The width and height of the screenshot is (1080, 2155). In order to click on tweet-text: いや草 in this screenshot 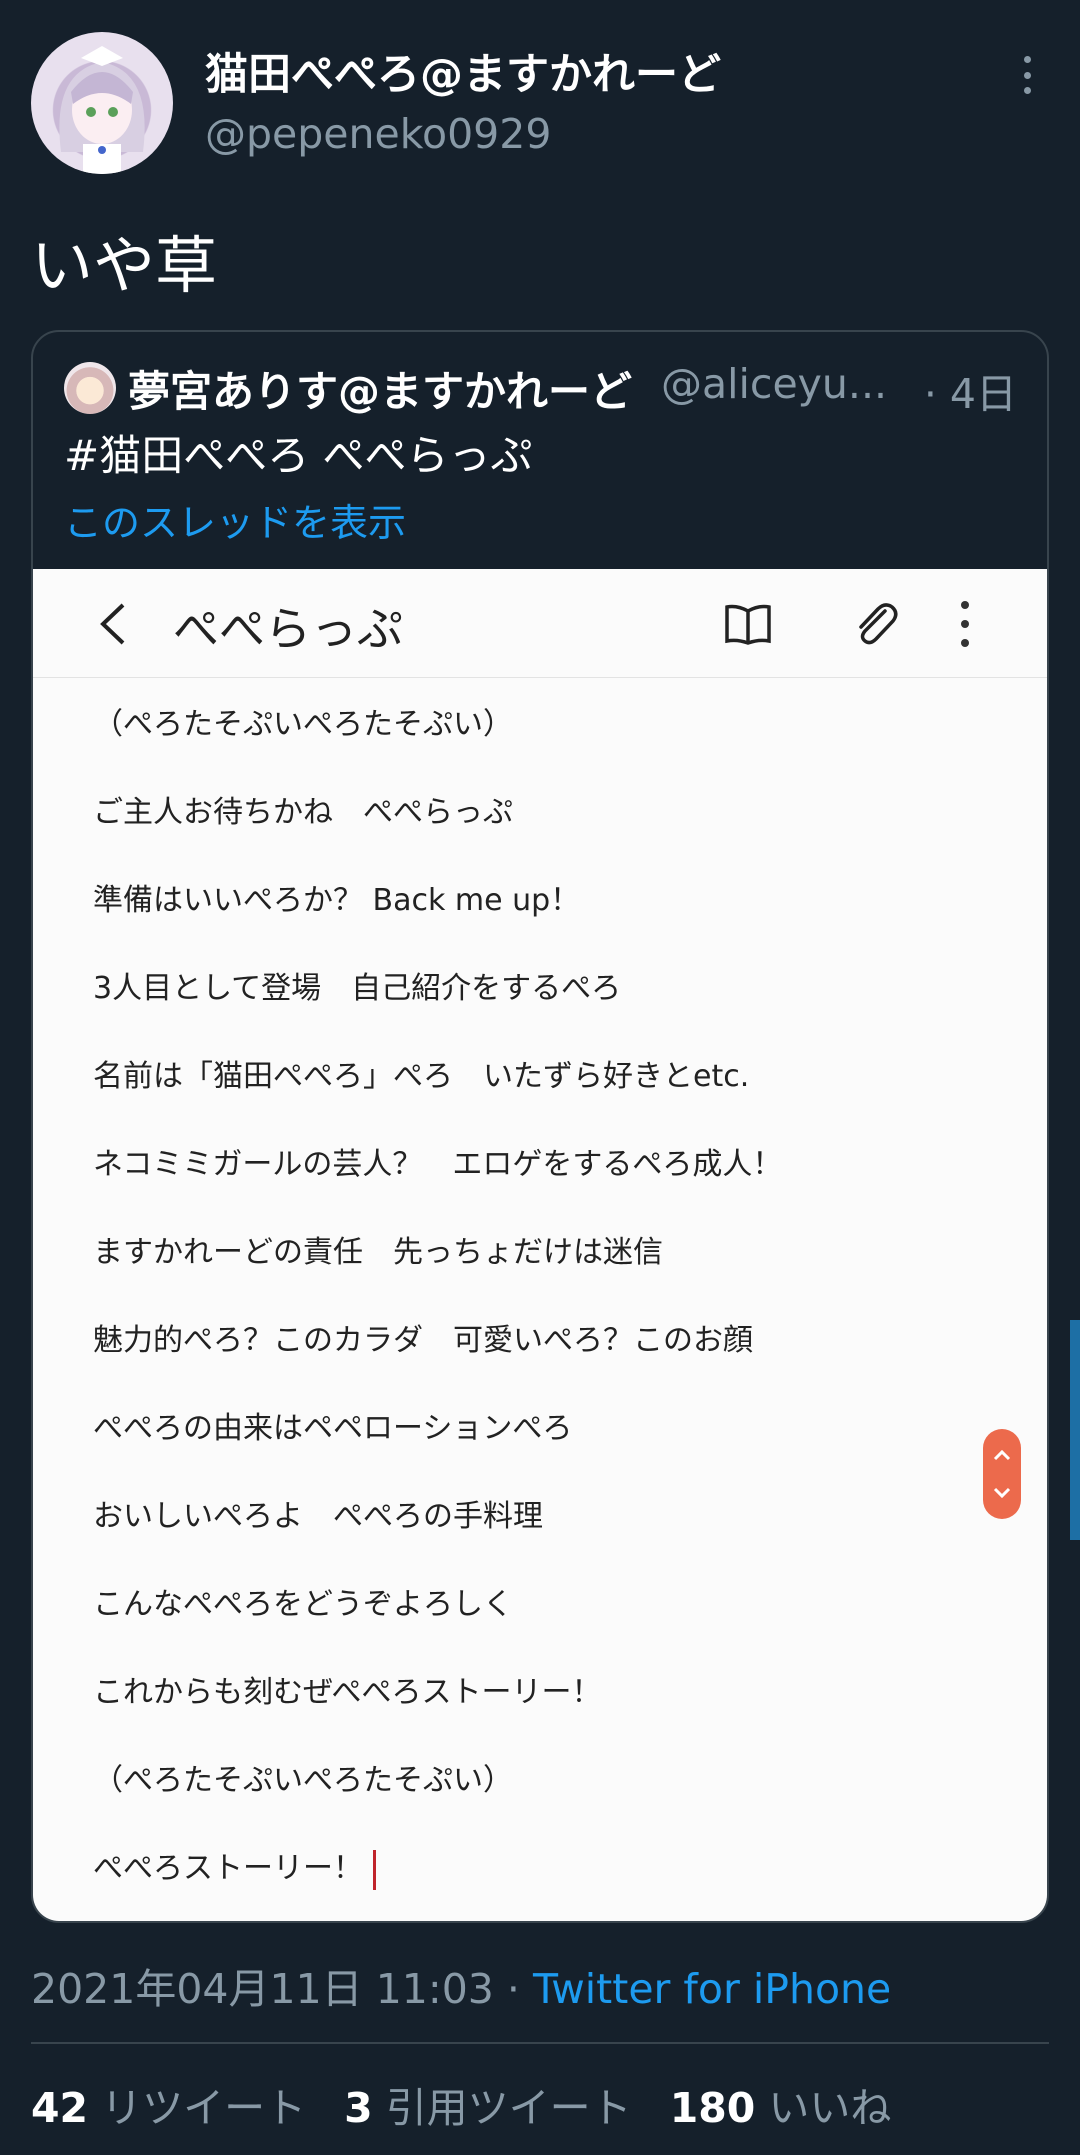, I will do `click(124, 265)`.